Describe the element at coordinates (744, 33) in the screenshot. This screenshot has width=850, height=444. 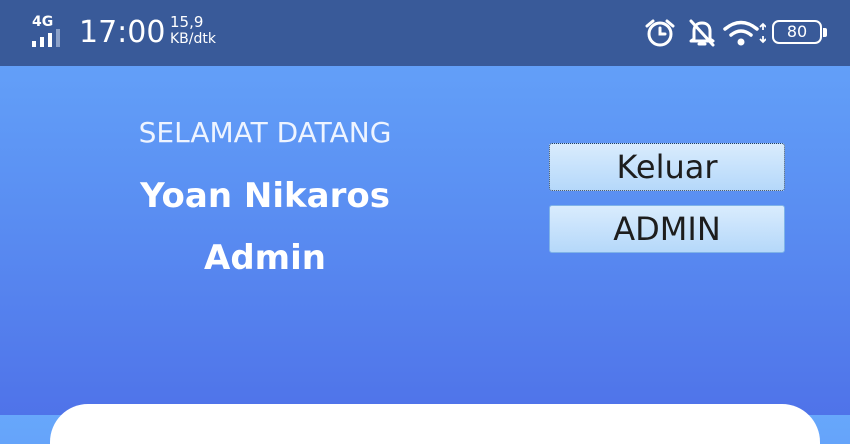
I see `wifi-icon` at that location.